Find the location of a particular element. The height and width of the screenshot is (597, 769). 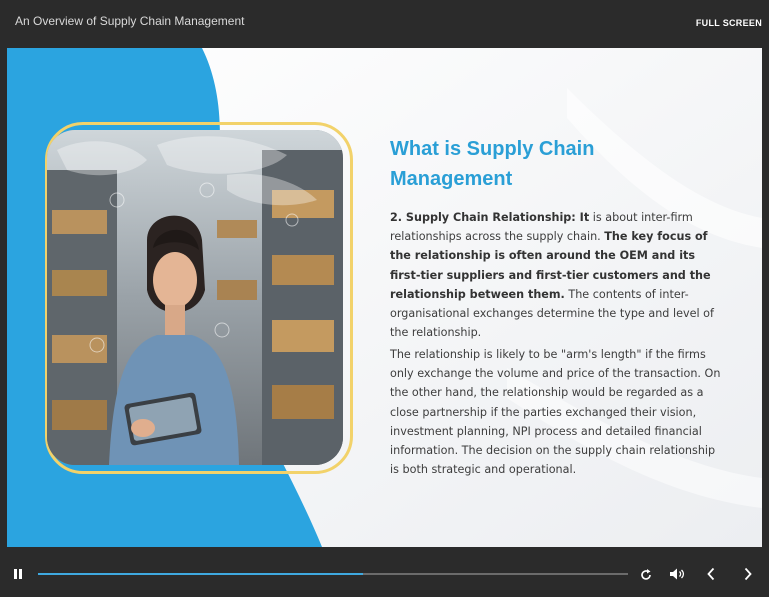

progress-fill is located at coordinates (200, 574).